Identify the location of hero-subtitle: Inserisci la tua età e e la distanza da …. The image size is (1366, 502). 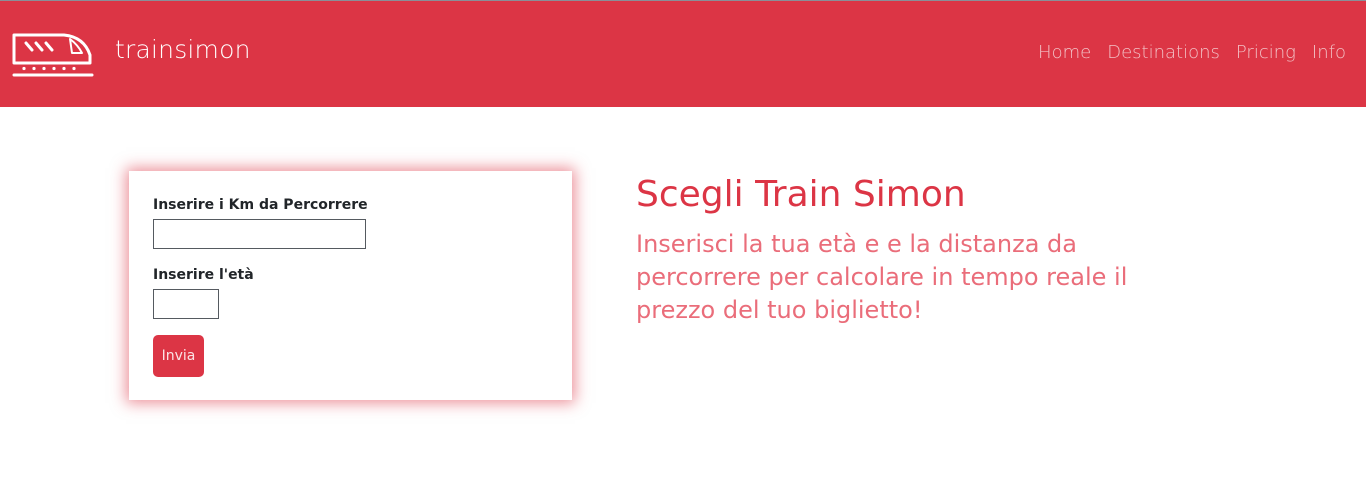
(882, 277).